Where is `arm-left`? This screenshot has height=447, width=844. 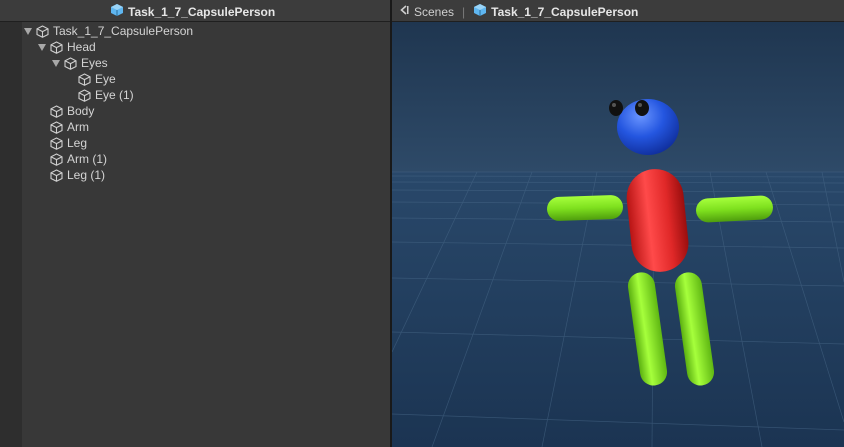 arm-left is located at coordinates (585, 208).